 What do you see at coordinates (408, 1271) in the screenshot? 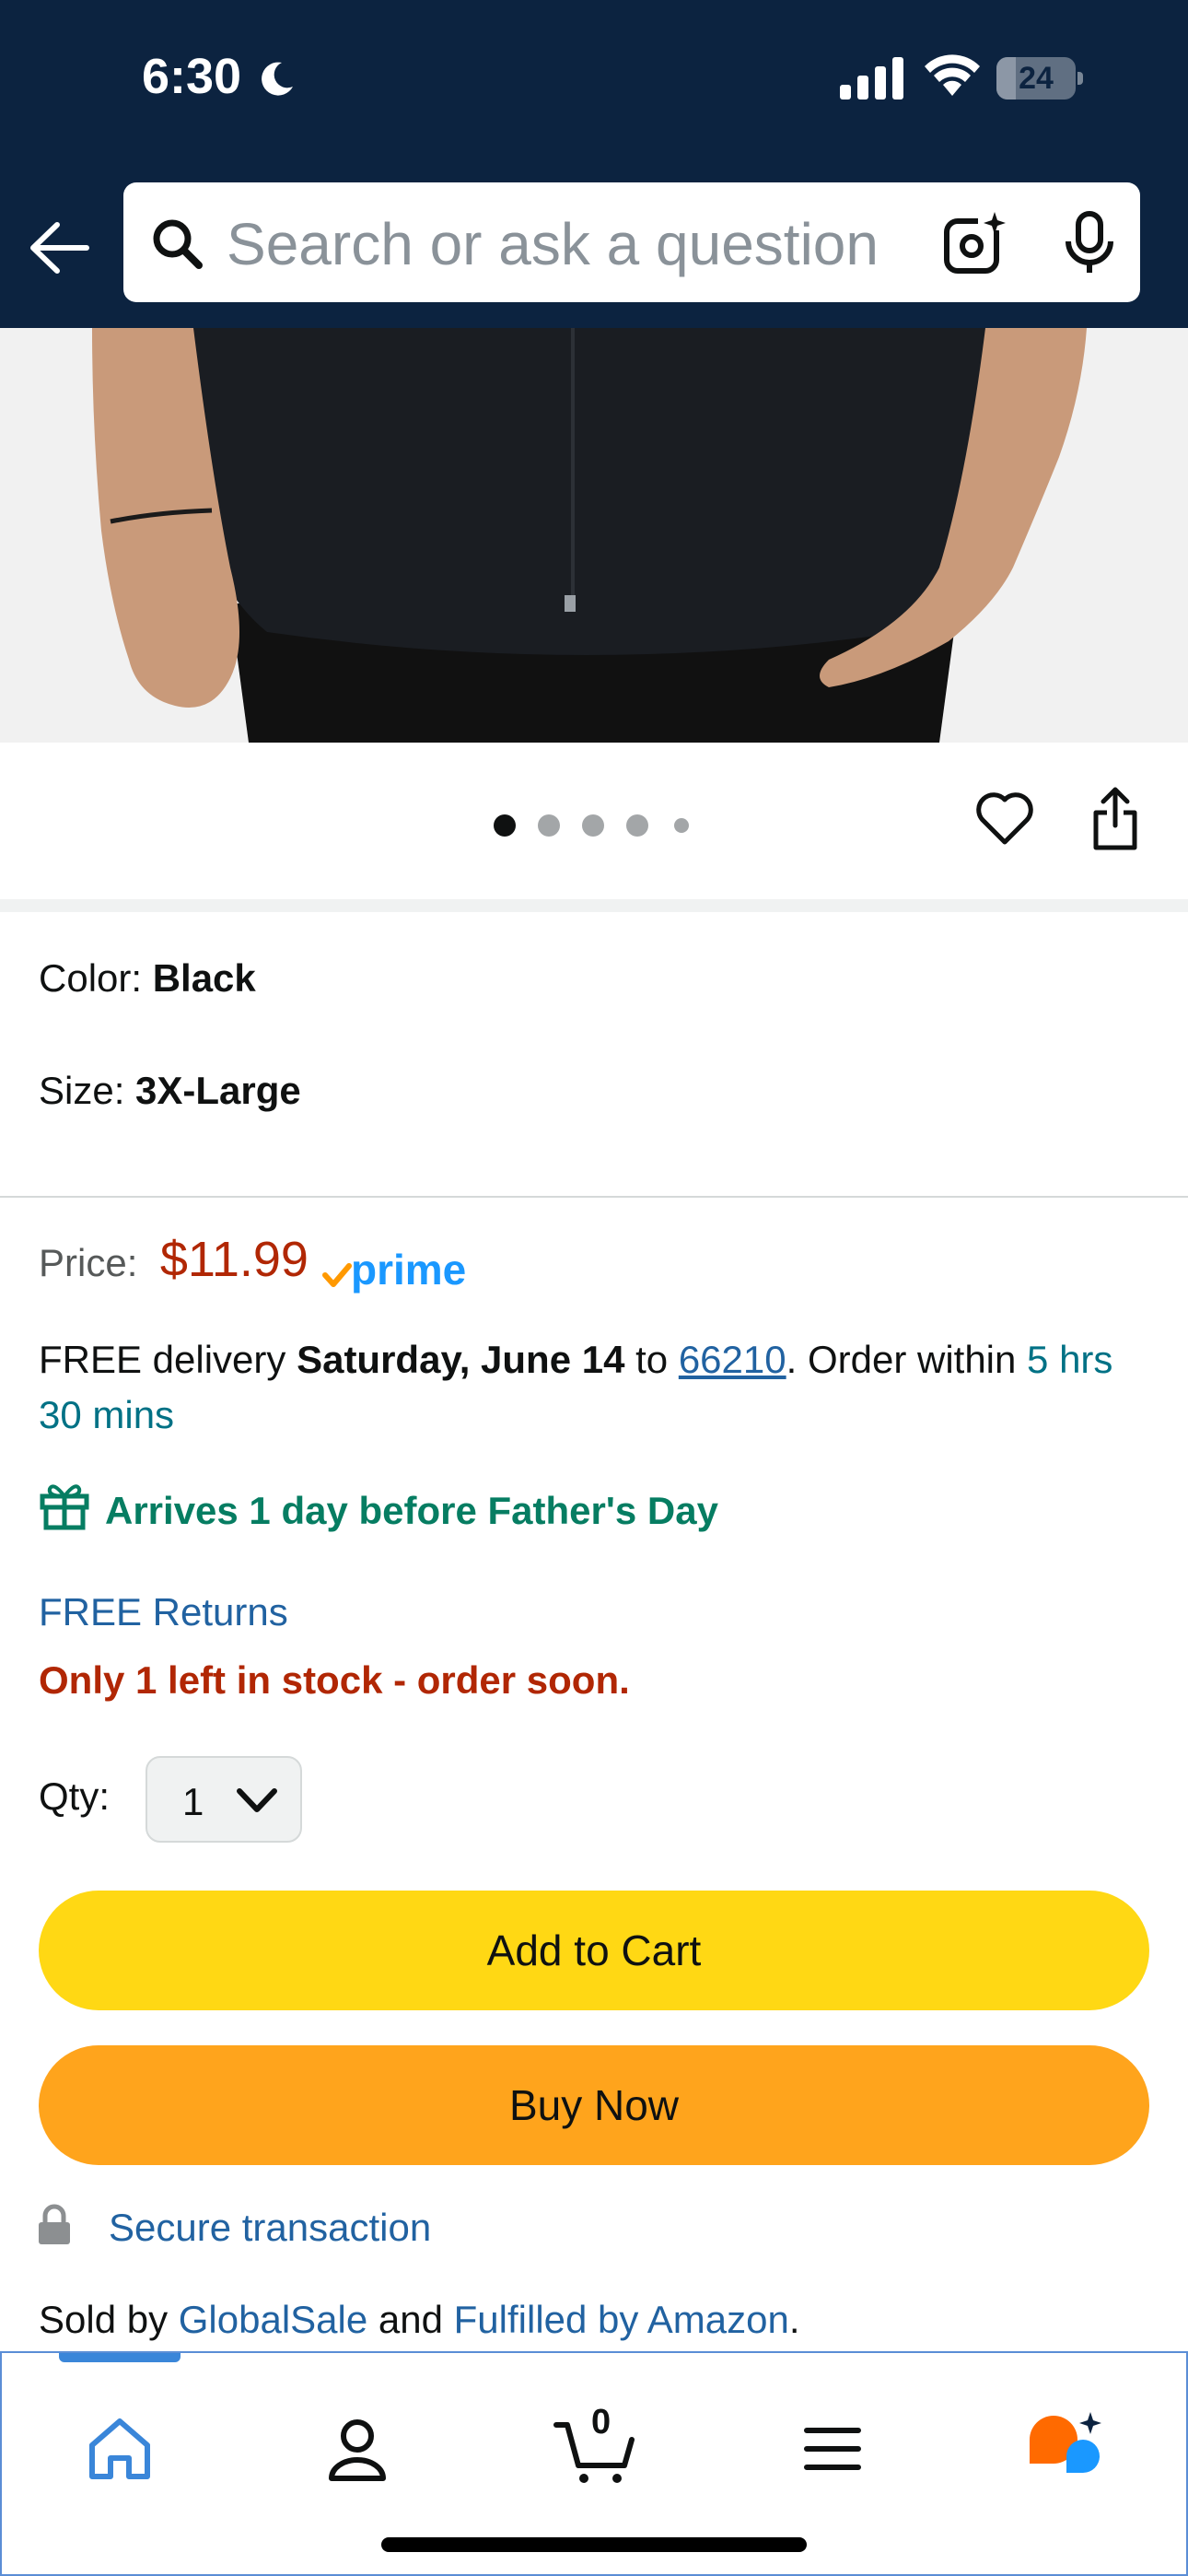
I see `prime-text: prime` at bounding box center [408, 1271].